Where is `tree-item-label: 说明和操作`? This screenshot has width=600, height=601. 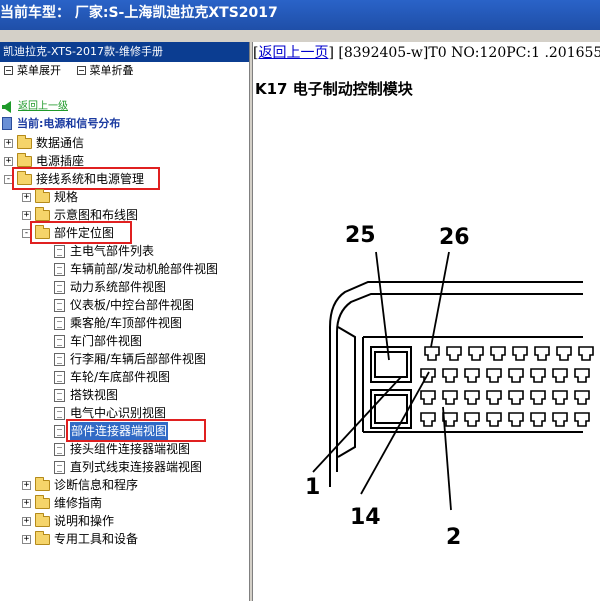
tree-item-label: 说明和操作 is located at coordinates (84, 521).